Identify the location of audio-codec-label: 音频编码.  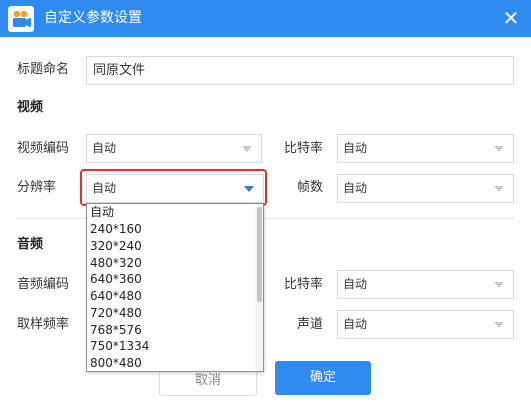
(43, 284).